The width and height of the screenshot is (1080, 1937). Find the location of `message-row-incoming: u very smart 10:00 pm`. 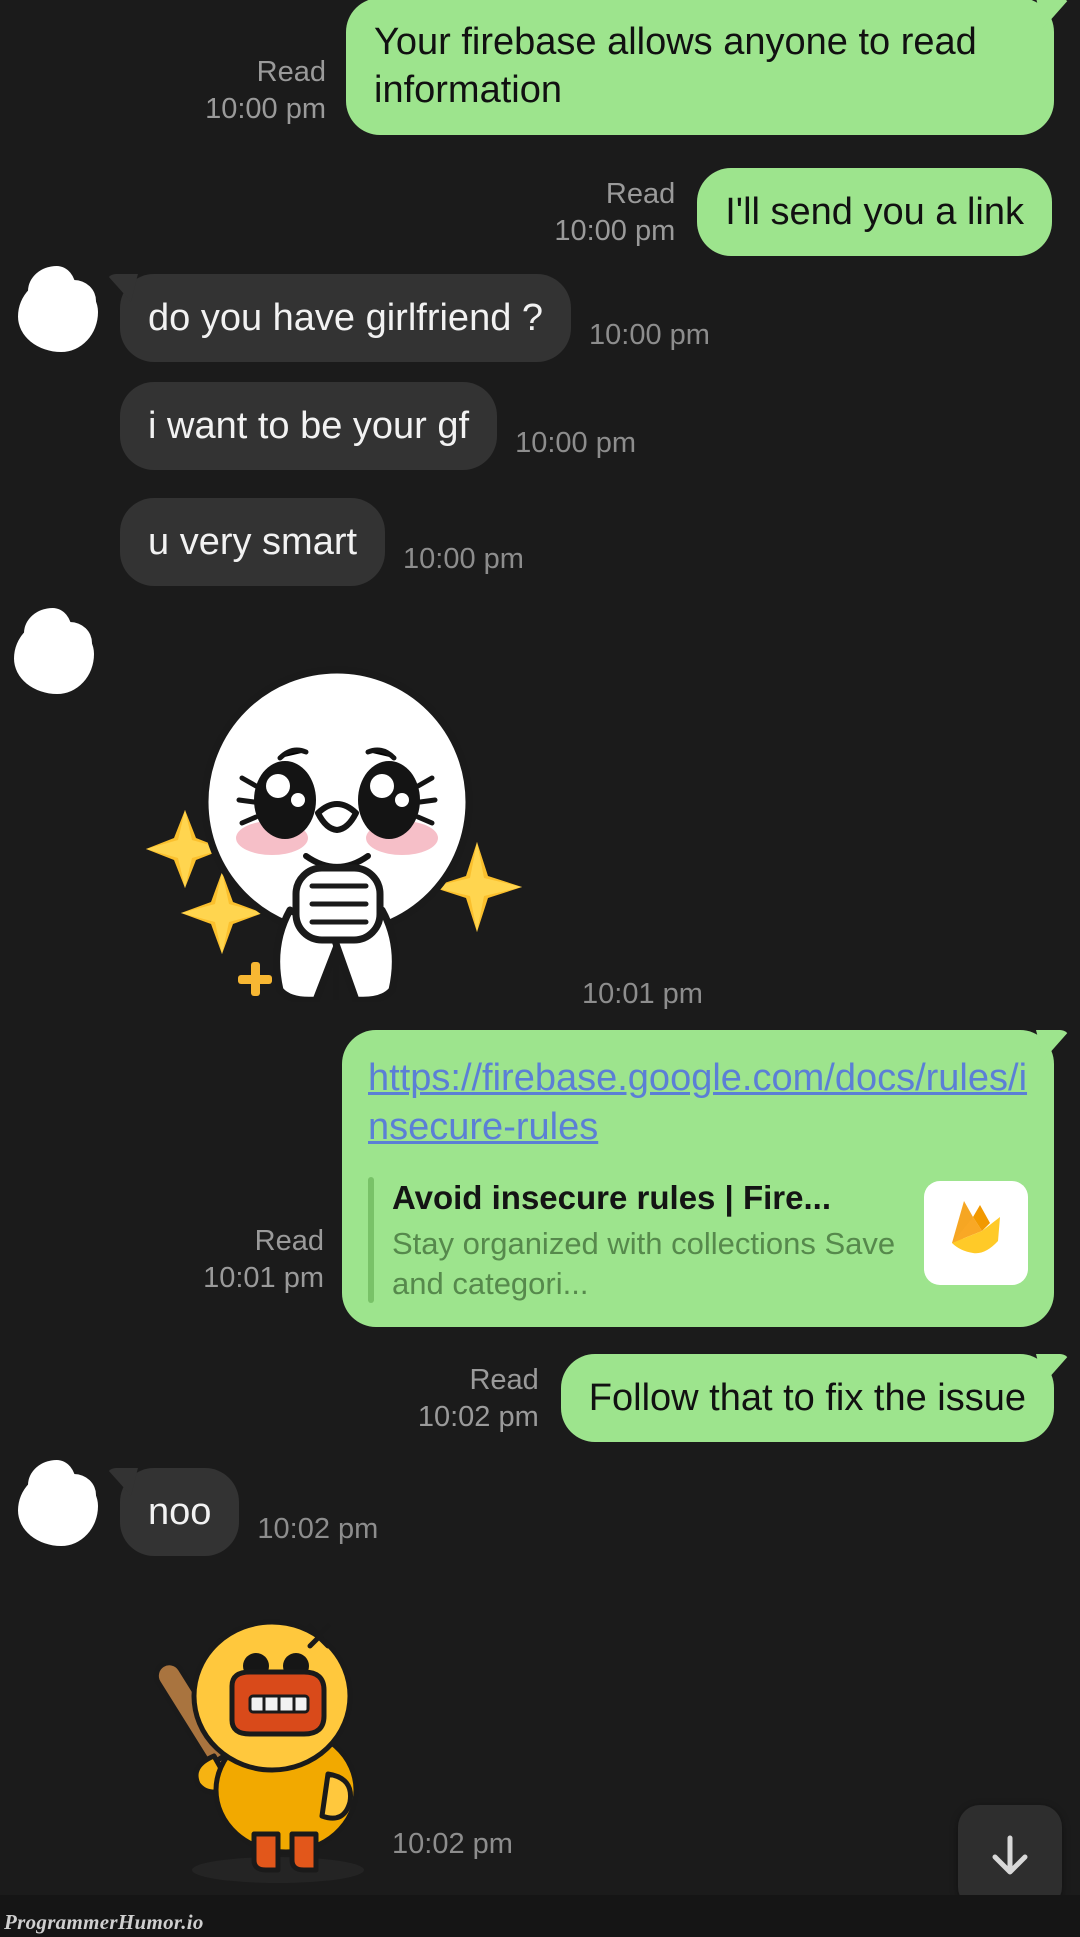

message-row-incoming: u very smart 10:00 pm is located at coordinates (322, 542).